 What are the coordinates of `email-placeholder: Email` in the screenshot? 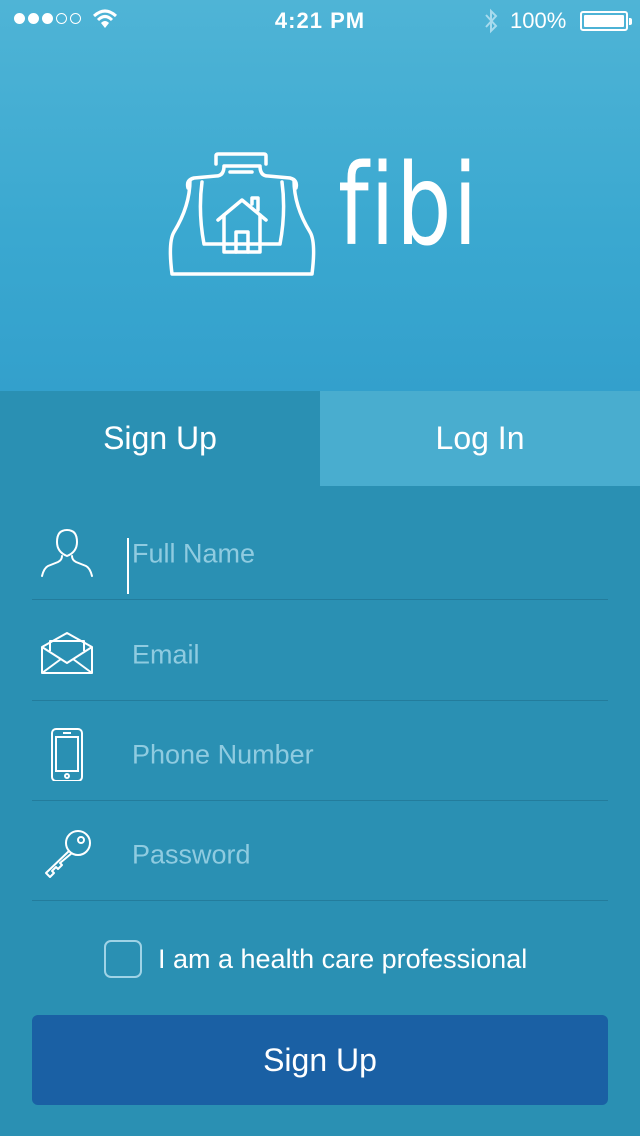 It's located at (166, 654).